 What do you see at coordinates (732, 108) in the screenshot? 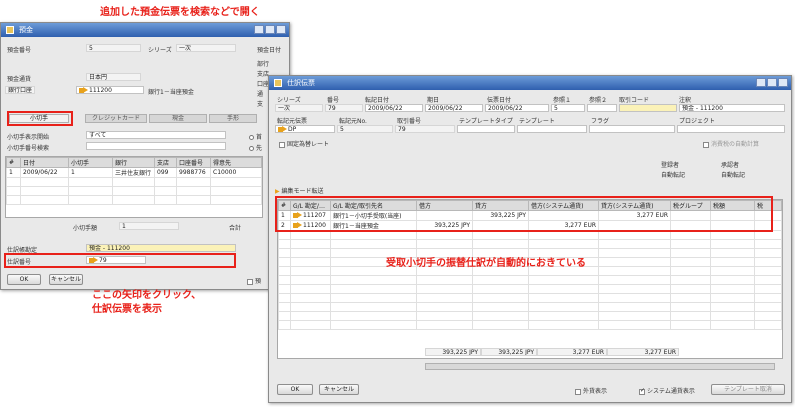
I see `remarks-field: 預金 - 111200` at bounding box center [732, 108].